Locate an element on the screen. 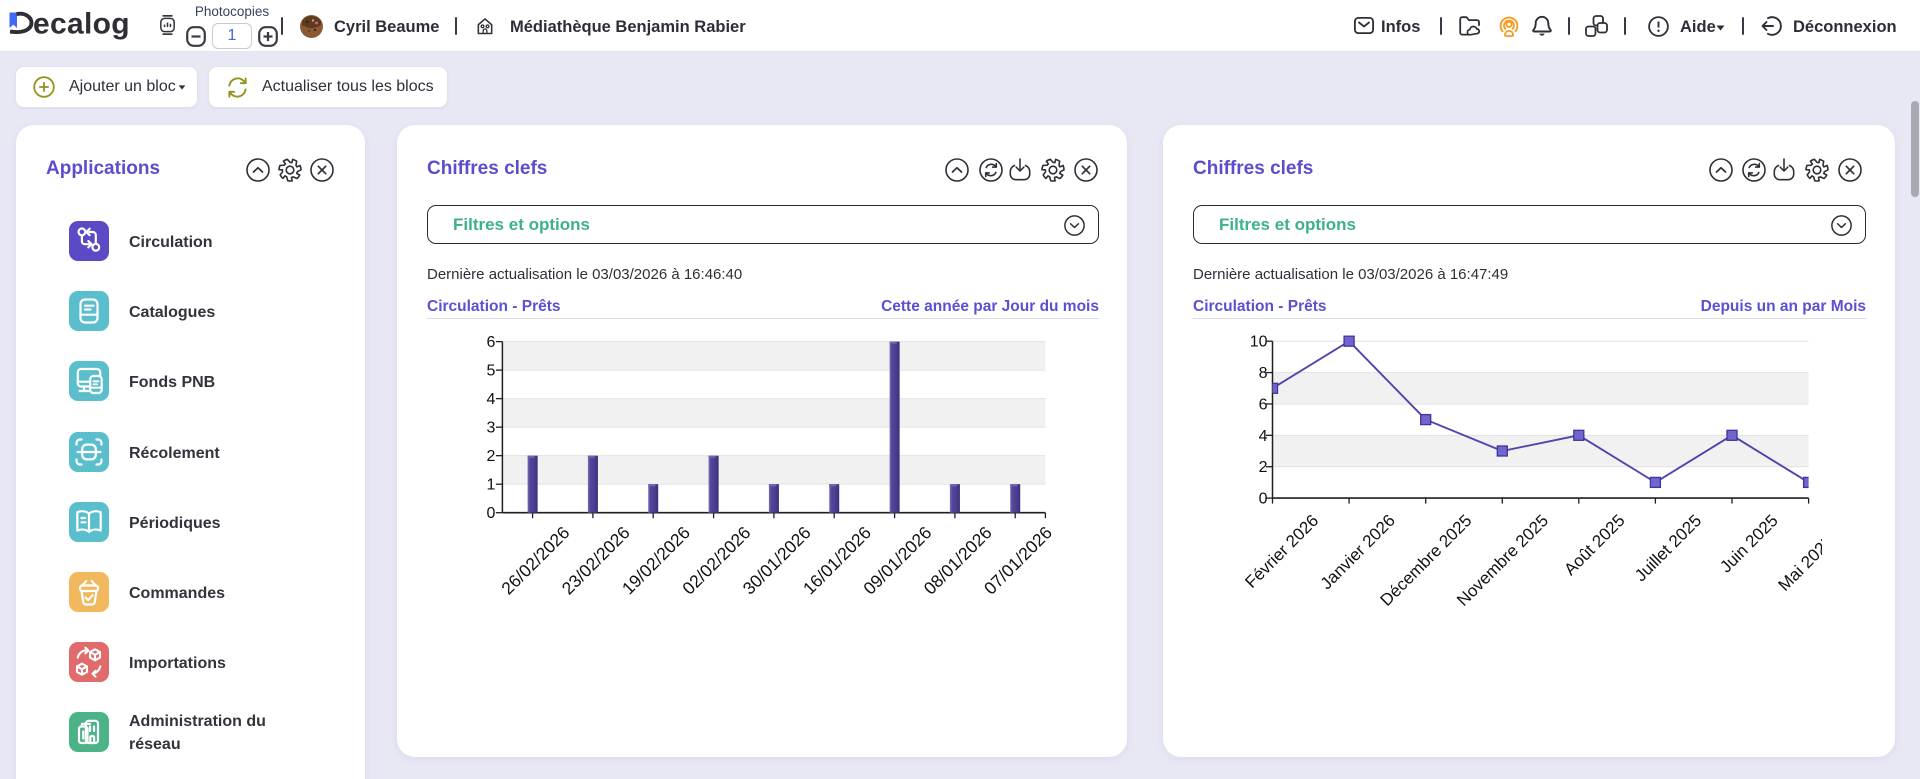 Image resolution: width=1920 pixels, height=779 pixels. svg-text: 8 is located at coordinates (1263, 373).